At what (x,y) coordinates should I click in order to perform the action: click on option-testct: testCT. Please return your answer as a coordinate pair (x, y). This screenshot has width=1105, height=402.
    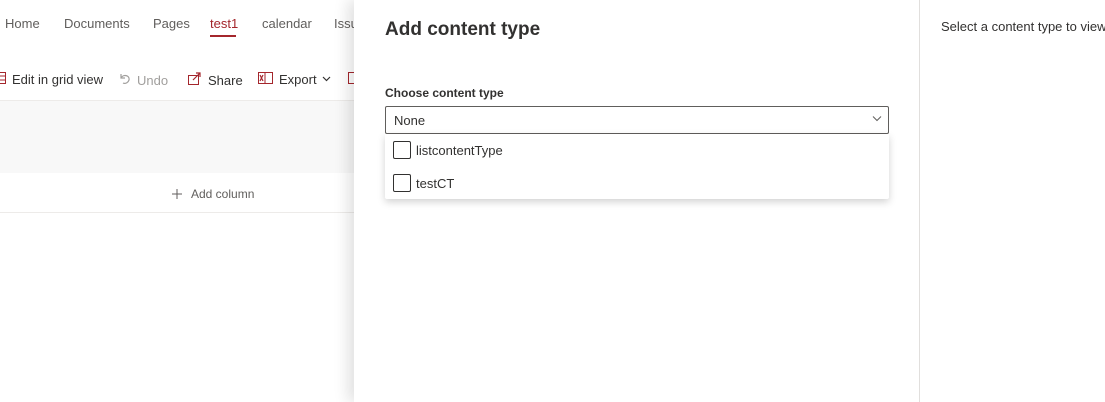
    Looking at the image, I should click on (423, 183).